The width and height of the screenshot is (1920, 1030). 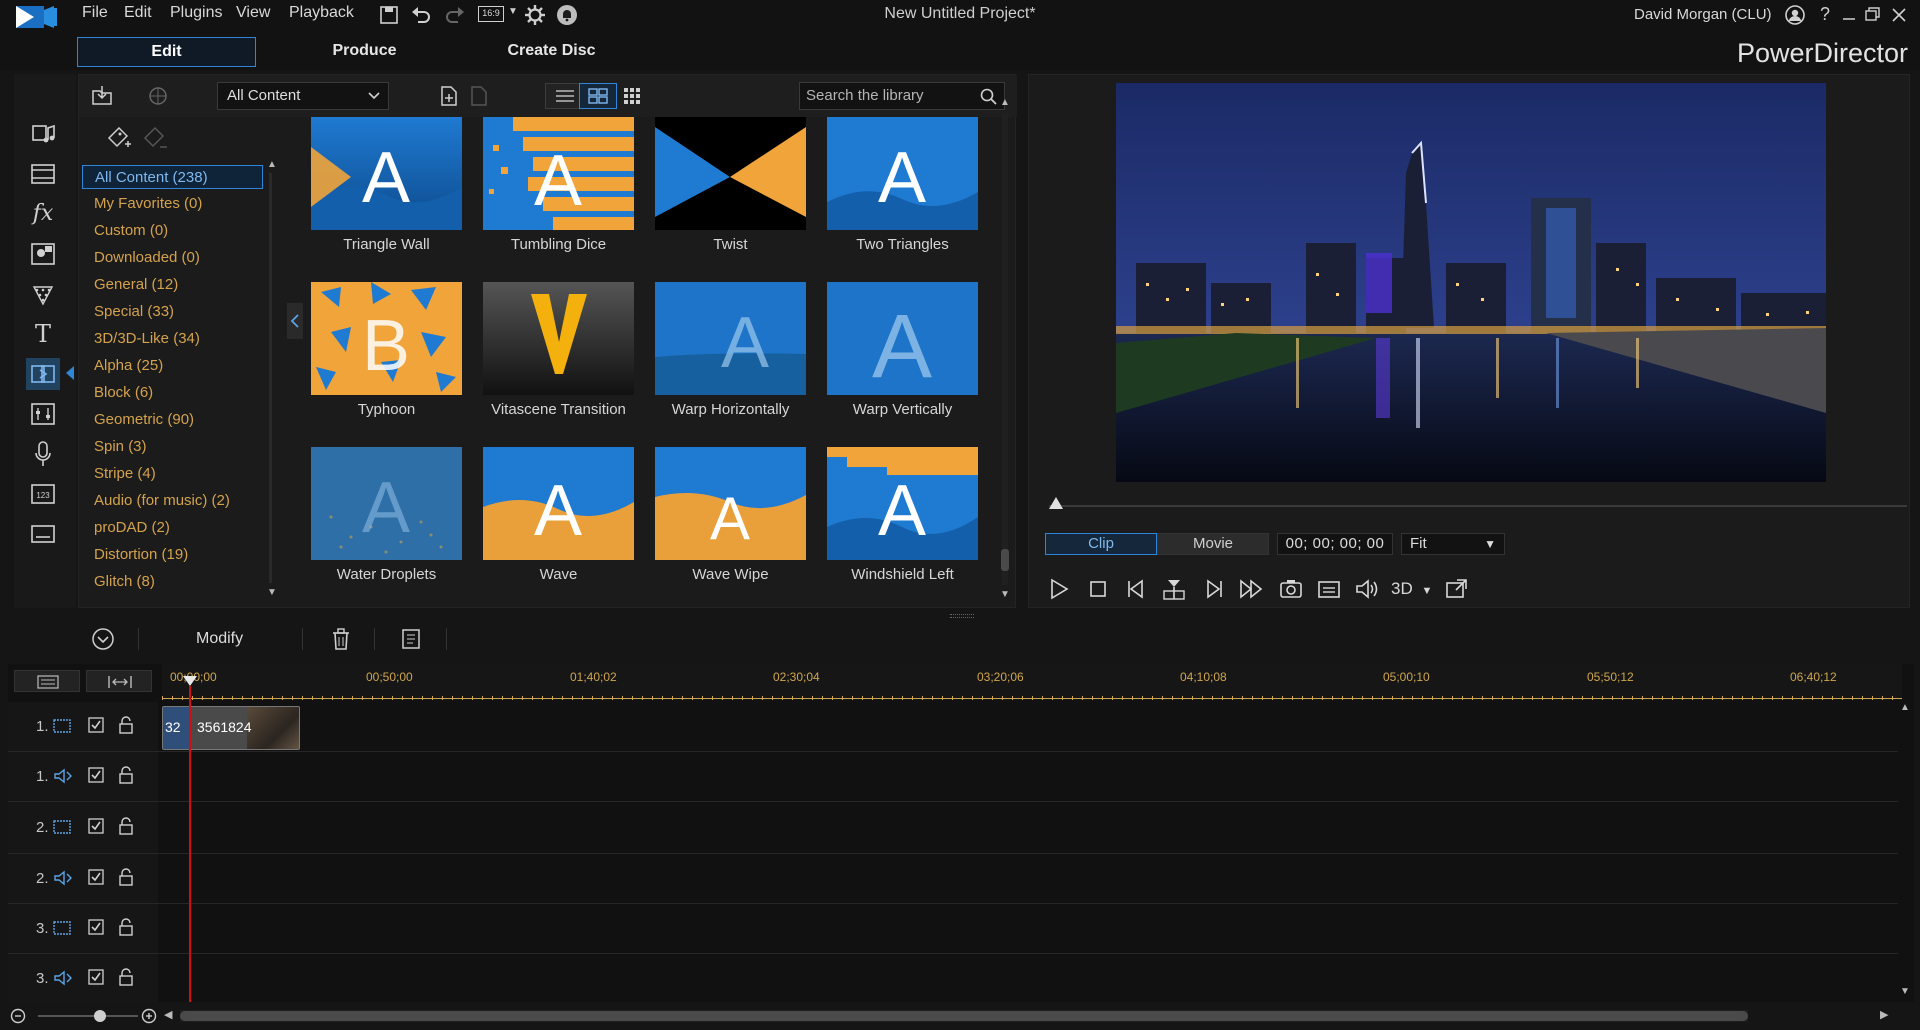 What do you see at coordinates (303, 96) in the screenshot?
I see `content-filter-select: All Content` at bounding box center [303, 96].